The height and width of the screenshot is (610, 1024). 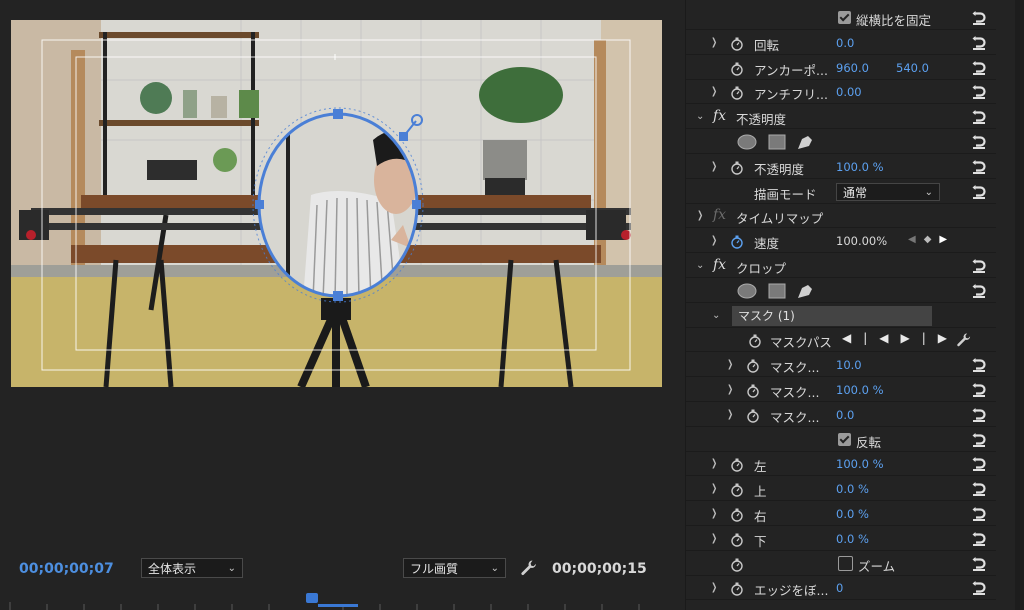 What do you see at coordinates (888, 191) in the screenshot?
I see `blend-mode-dropdown: 通常 ⌄` at bounding box center [888, 191].